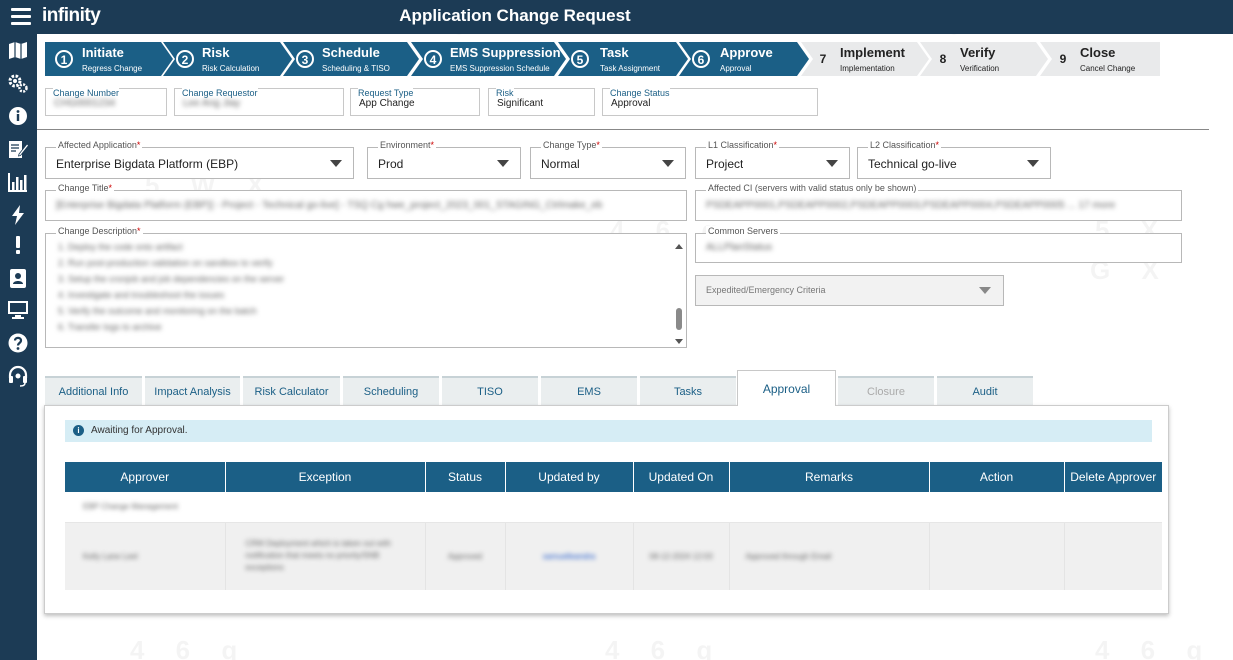  What do you see at coordinates (984, 59) in the screenshot?
I see `step-verify: 8 Verify Verification` at bounding box center [984, 59].